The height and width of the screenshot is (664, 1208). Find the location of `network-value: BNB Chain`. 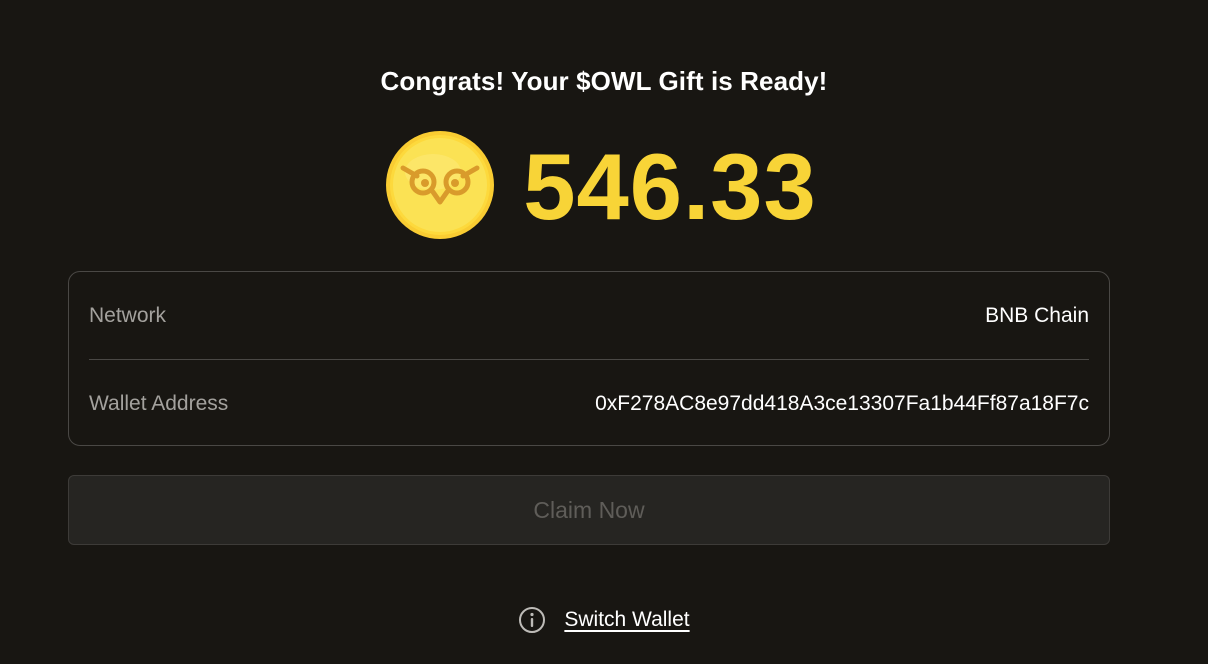

network-value: BNB Chain is located at coordinates (1037, 315).